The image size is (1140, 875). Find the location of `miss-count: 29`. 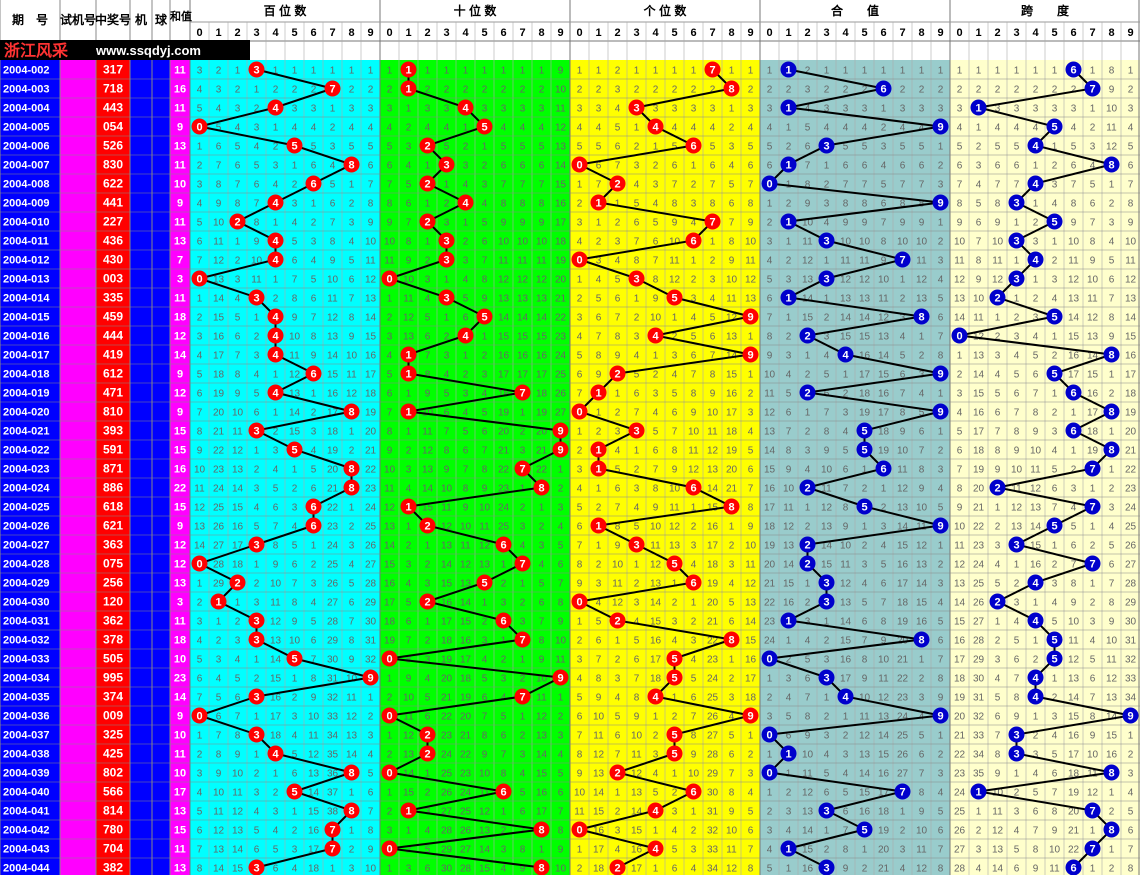

miss-count: 29 is located at coordinates (333, 641).